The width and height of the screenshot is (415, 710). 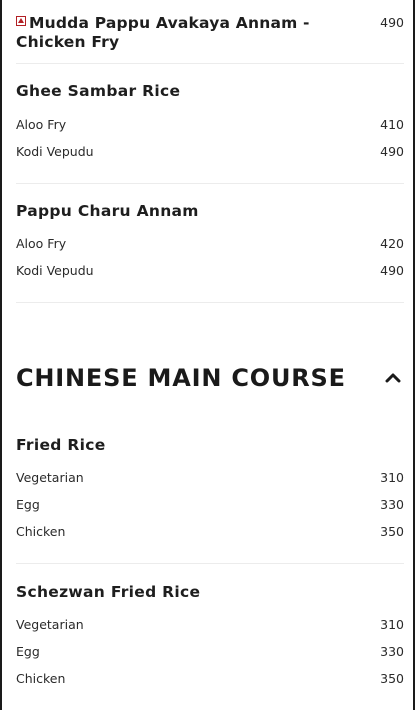 What do you see at coordinates (107, 211) in the screenshot?
I see `group-title: Pappu Charu Annam` at bounding box center [107, 211].